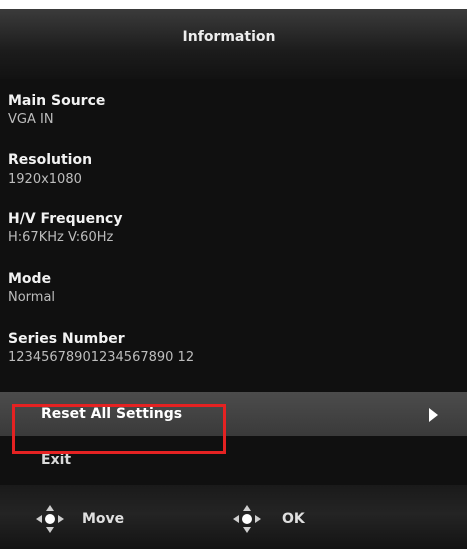 This screenshot has width=467, height=549. I want to click on main-source-value: VGA IN, so click(31, 119).